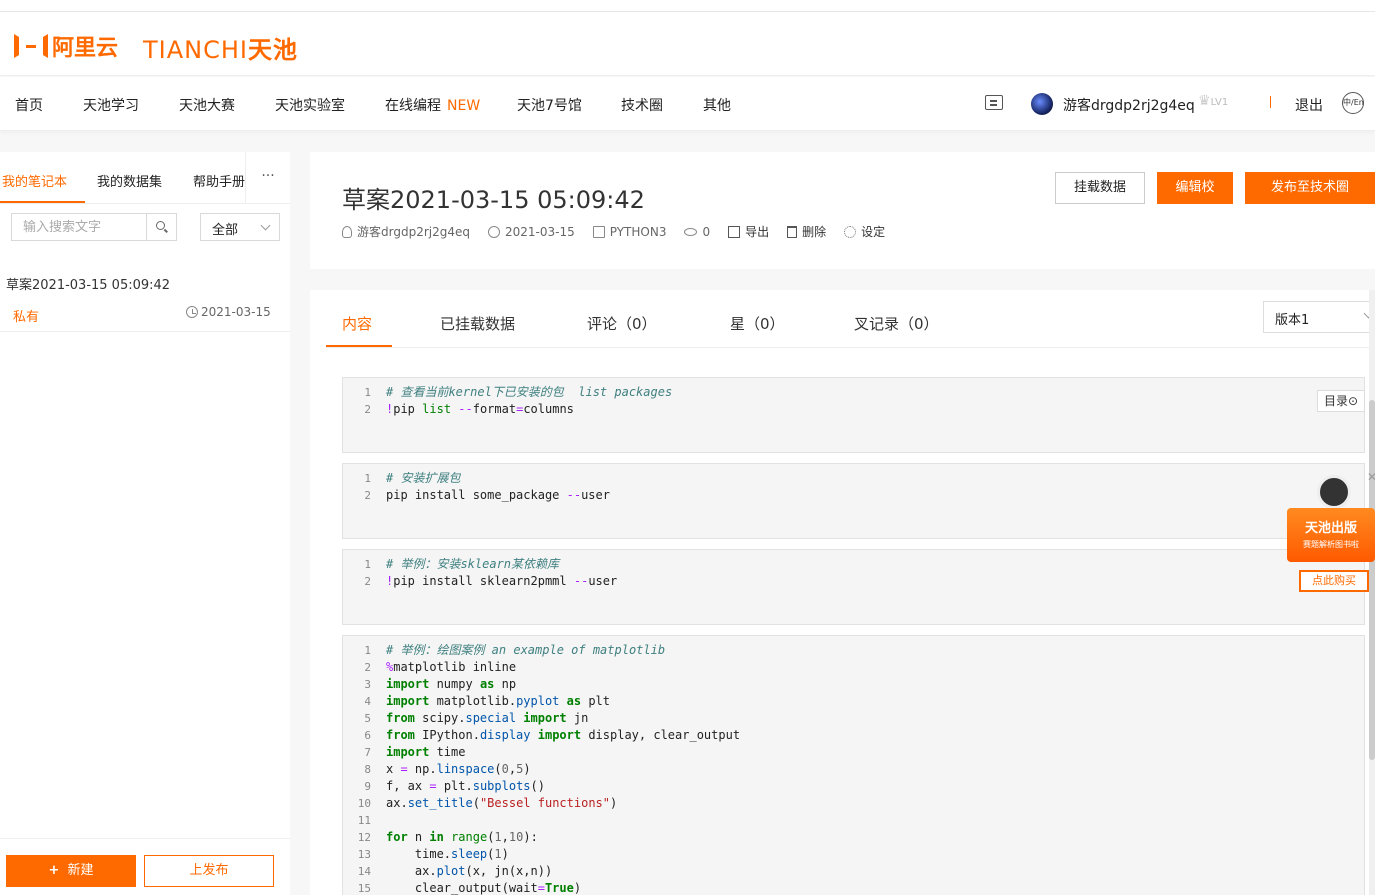 The image size is (1375, 895). Describe the element at coordinates (129, 180) in the screenshot. I see `tab-my-datasets: 我的数据集` at that location.